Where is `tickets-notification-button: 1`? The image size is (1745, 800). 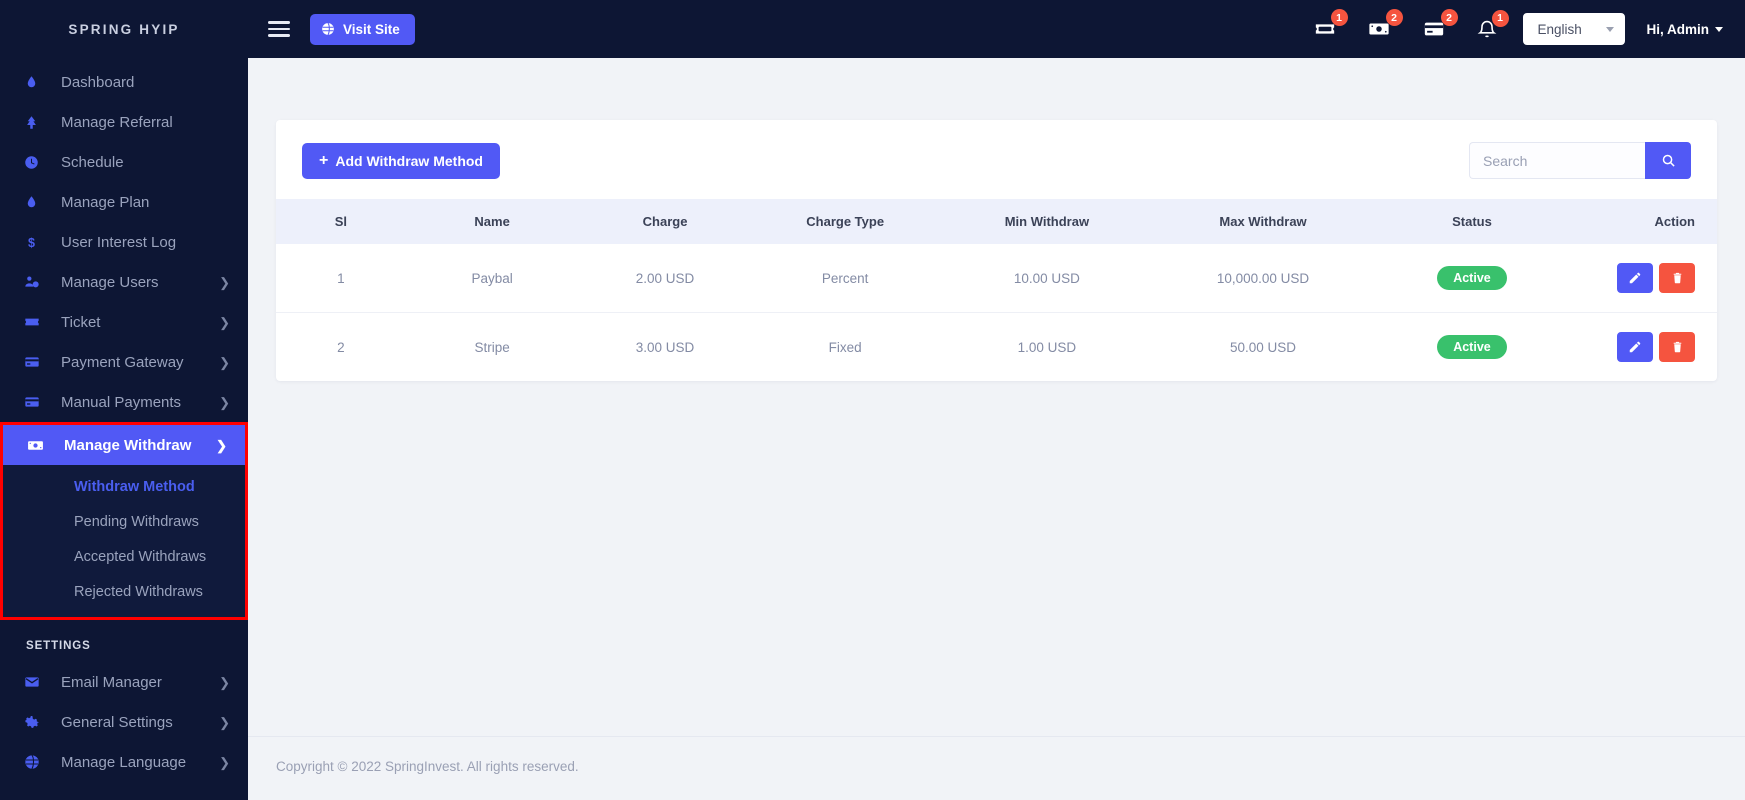 tickets-notification-button: 1 is located at coordinates (1331, 24).